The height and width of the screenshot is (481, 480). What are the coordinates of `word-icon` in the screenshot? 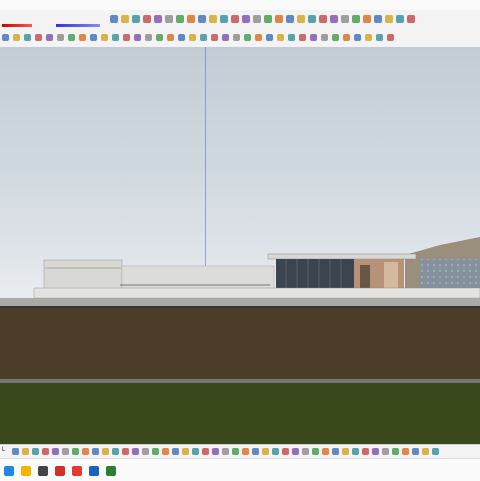 It's located at (94, 471).